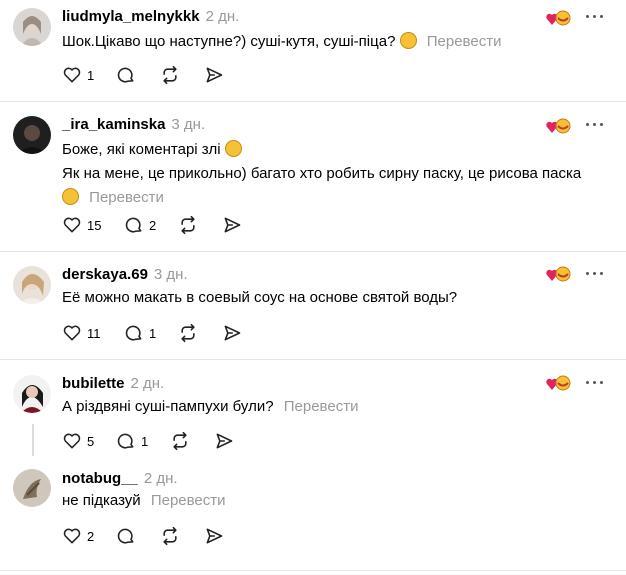 Image resolution: width=626 pixels, height=575 pixels. I want to click on like-button: 1, so click(78, 75).